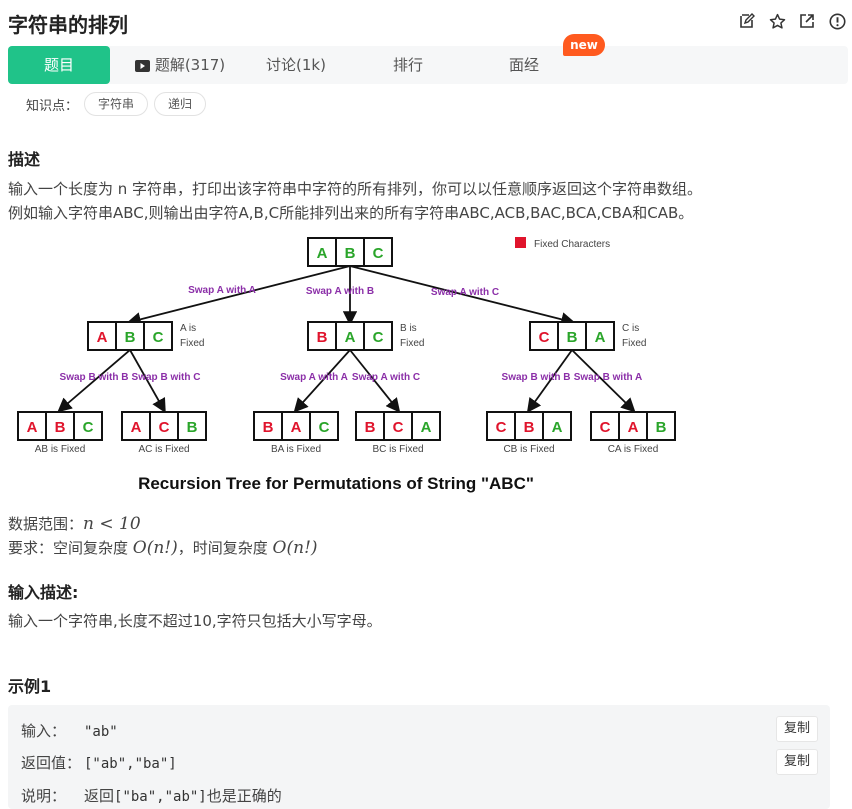 This screenshot has width=852, height=809. Describe the element at coordinates (523, 65) in the screenshot. I see `tab-label: 面经` at that location.